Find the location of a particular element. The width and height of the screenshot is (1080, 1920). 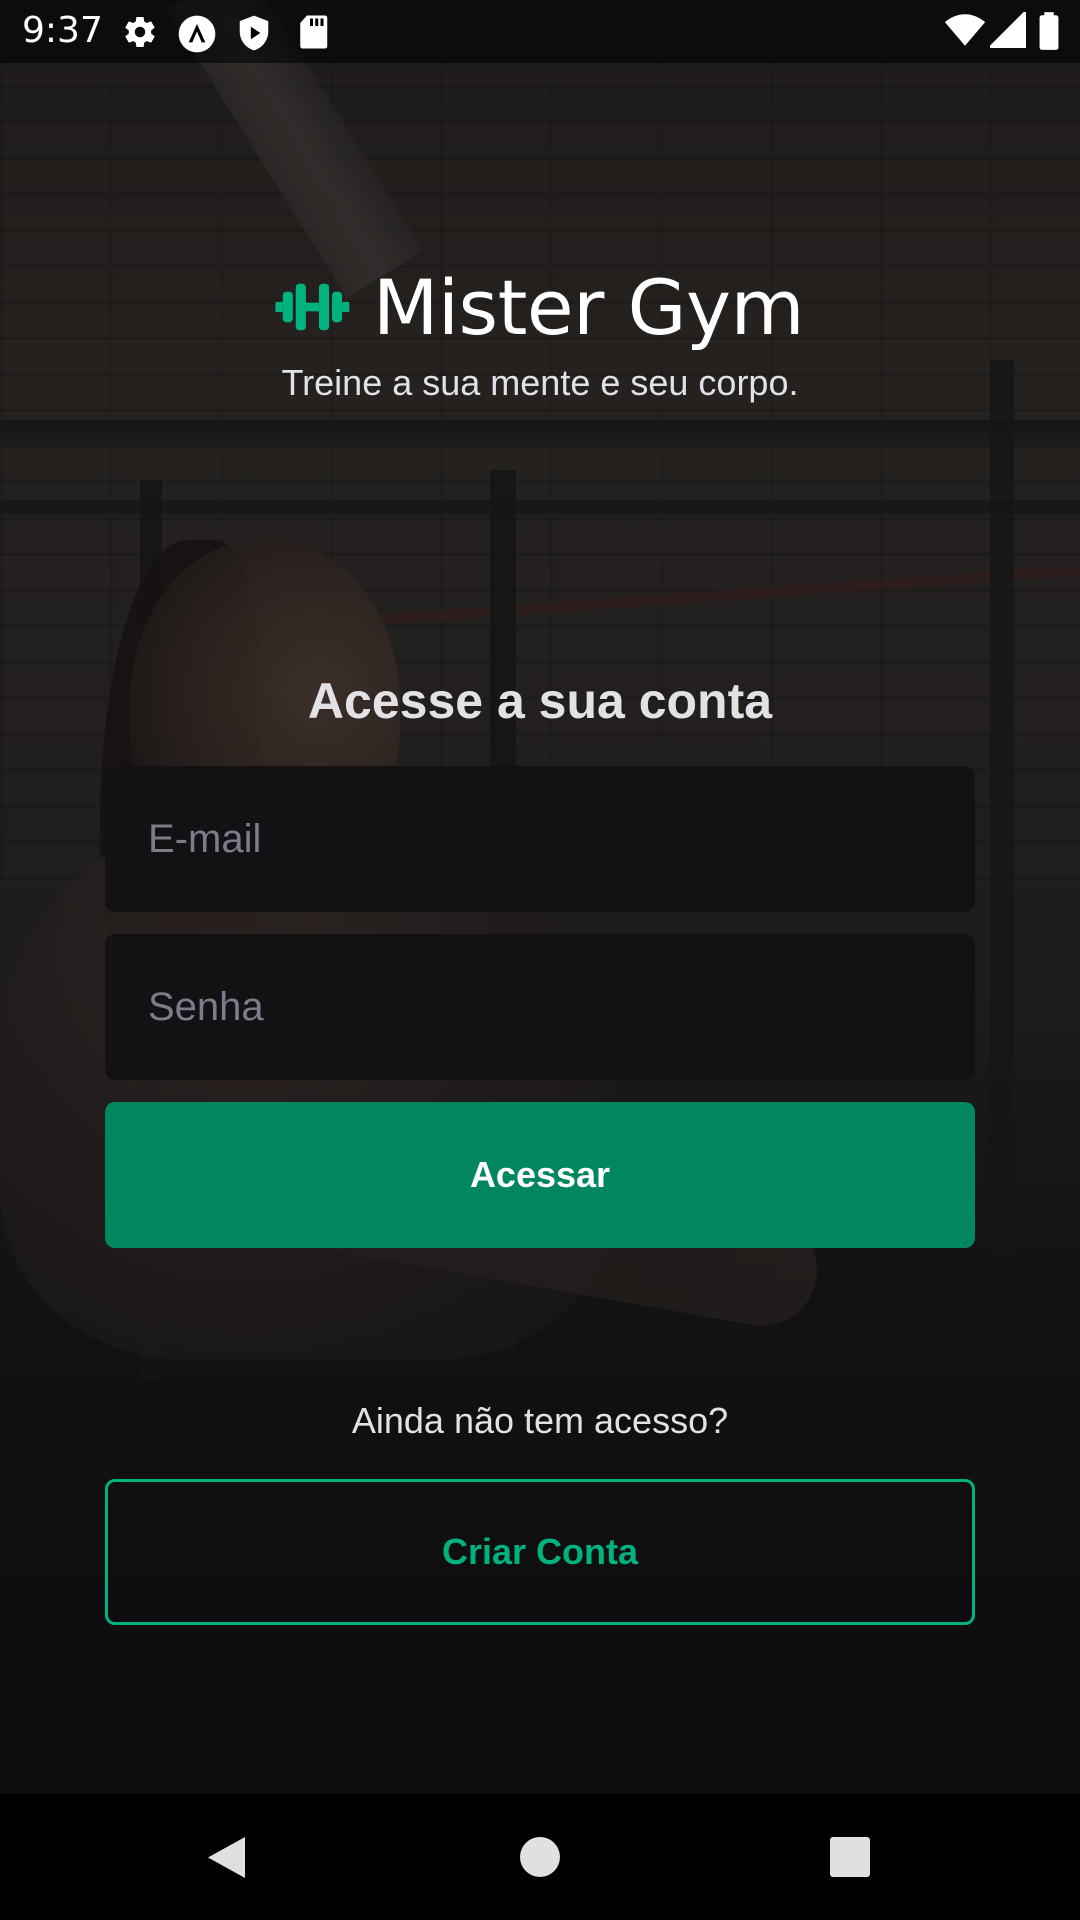

login-button: Acessar is located at coordinates (540, 1175).